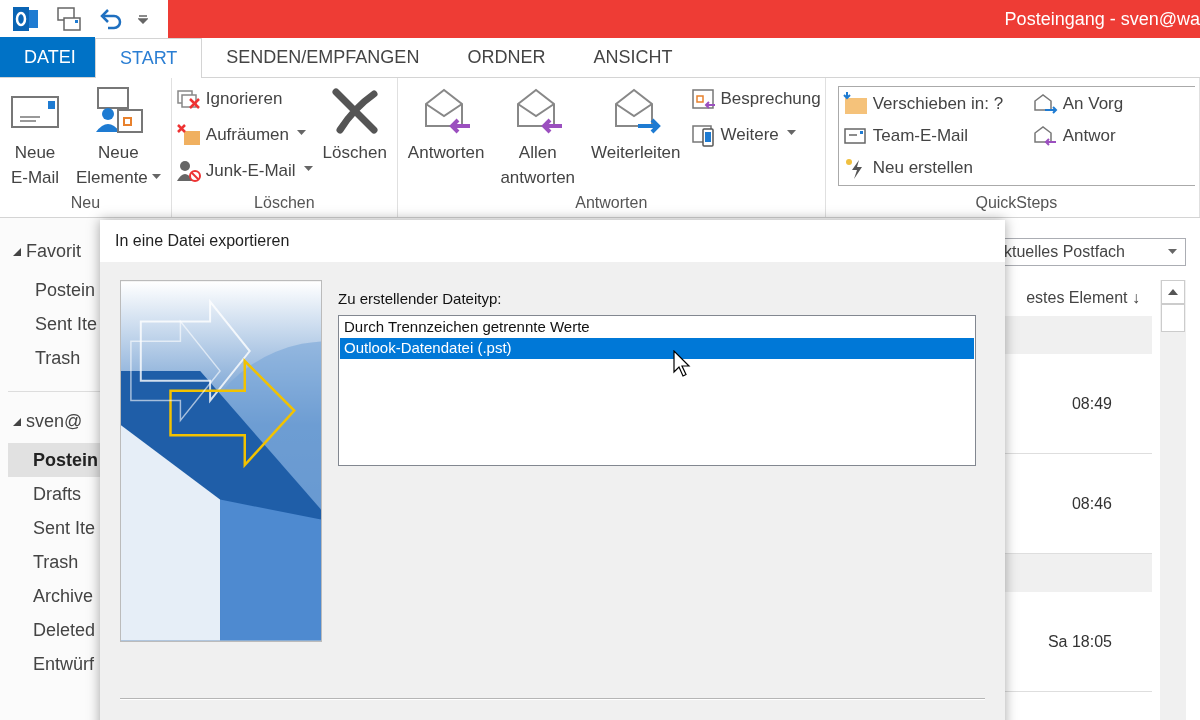 This screenshot has width=1200, height=720. Describe the element at coordinates (506, 57) in the screenshot. I see `ribbon-tab: ORDNER` at that location.